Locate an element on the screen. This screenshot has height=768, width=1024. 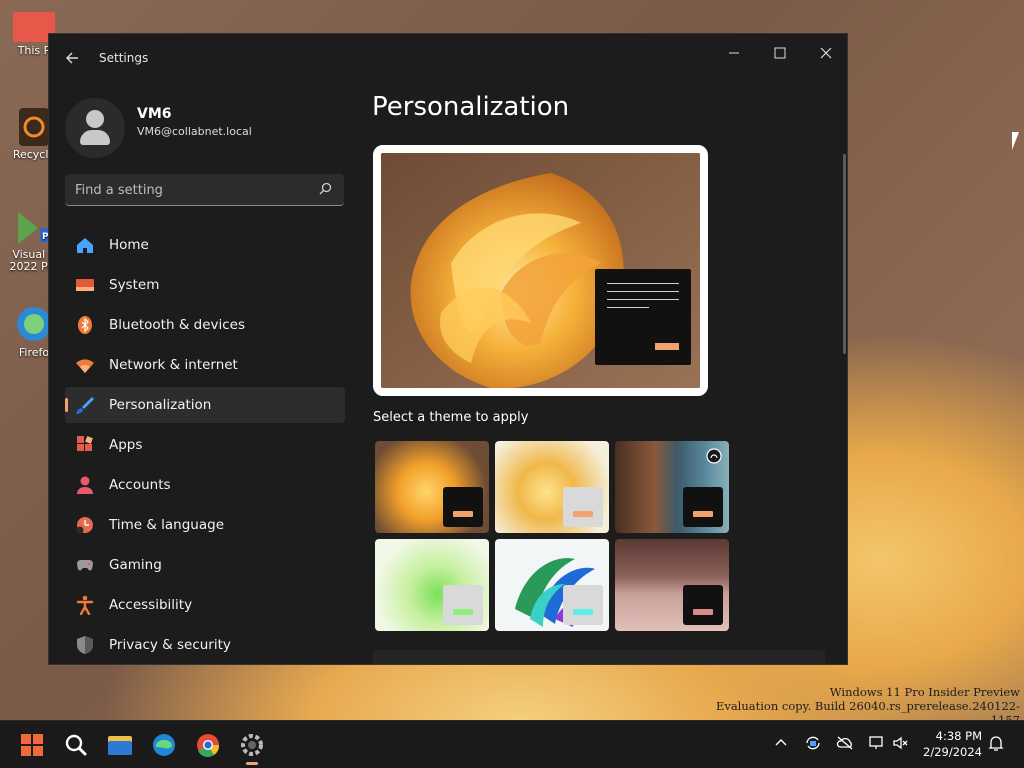
theme-flow is located at coordinates (552, 585).